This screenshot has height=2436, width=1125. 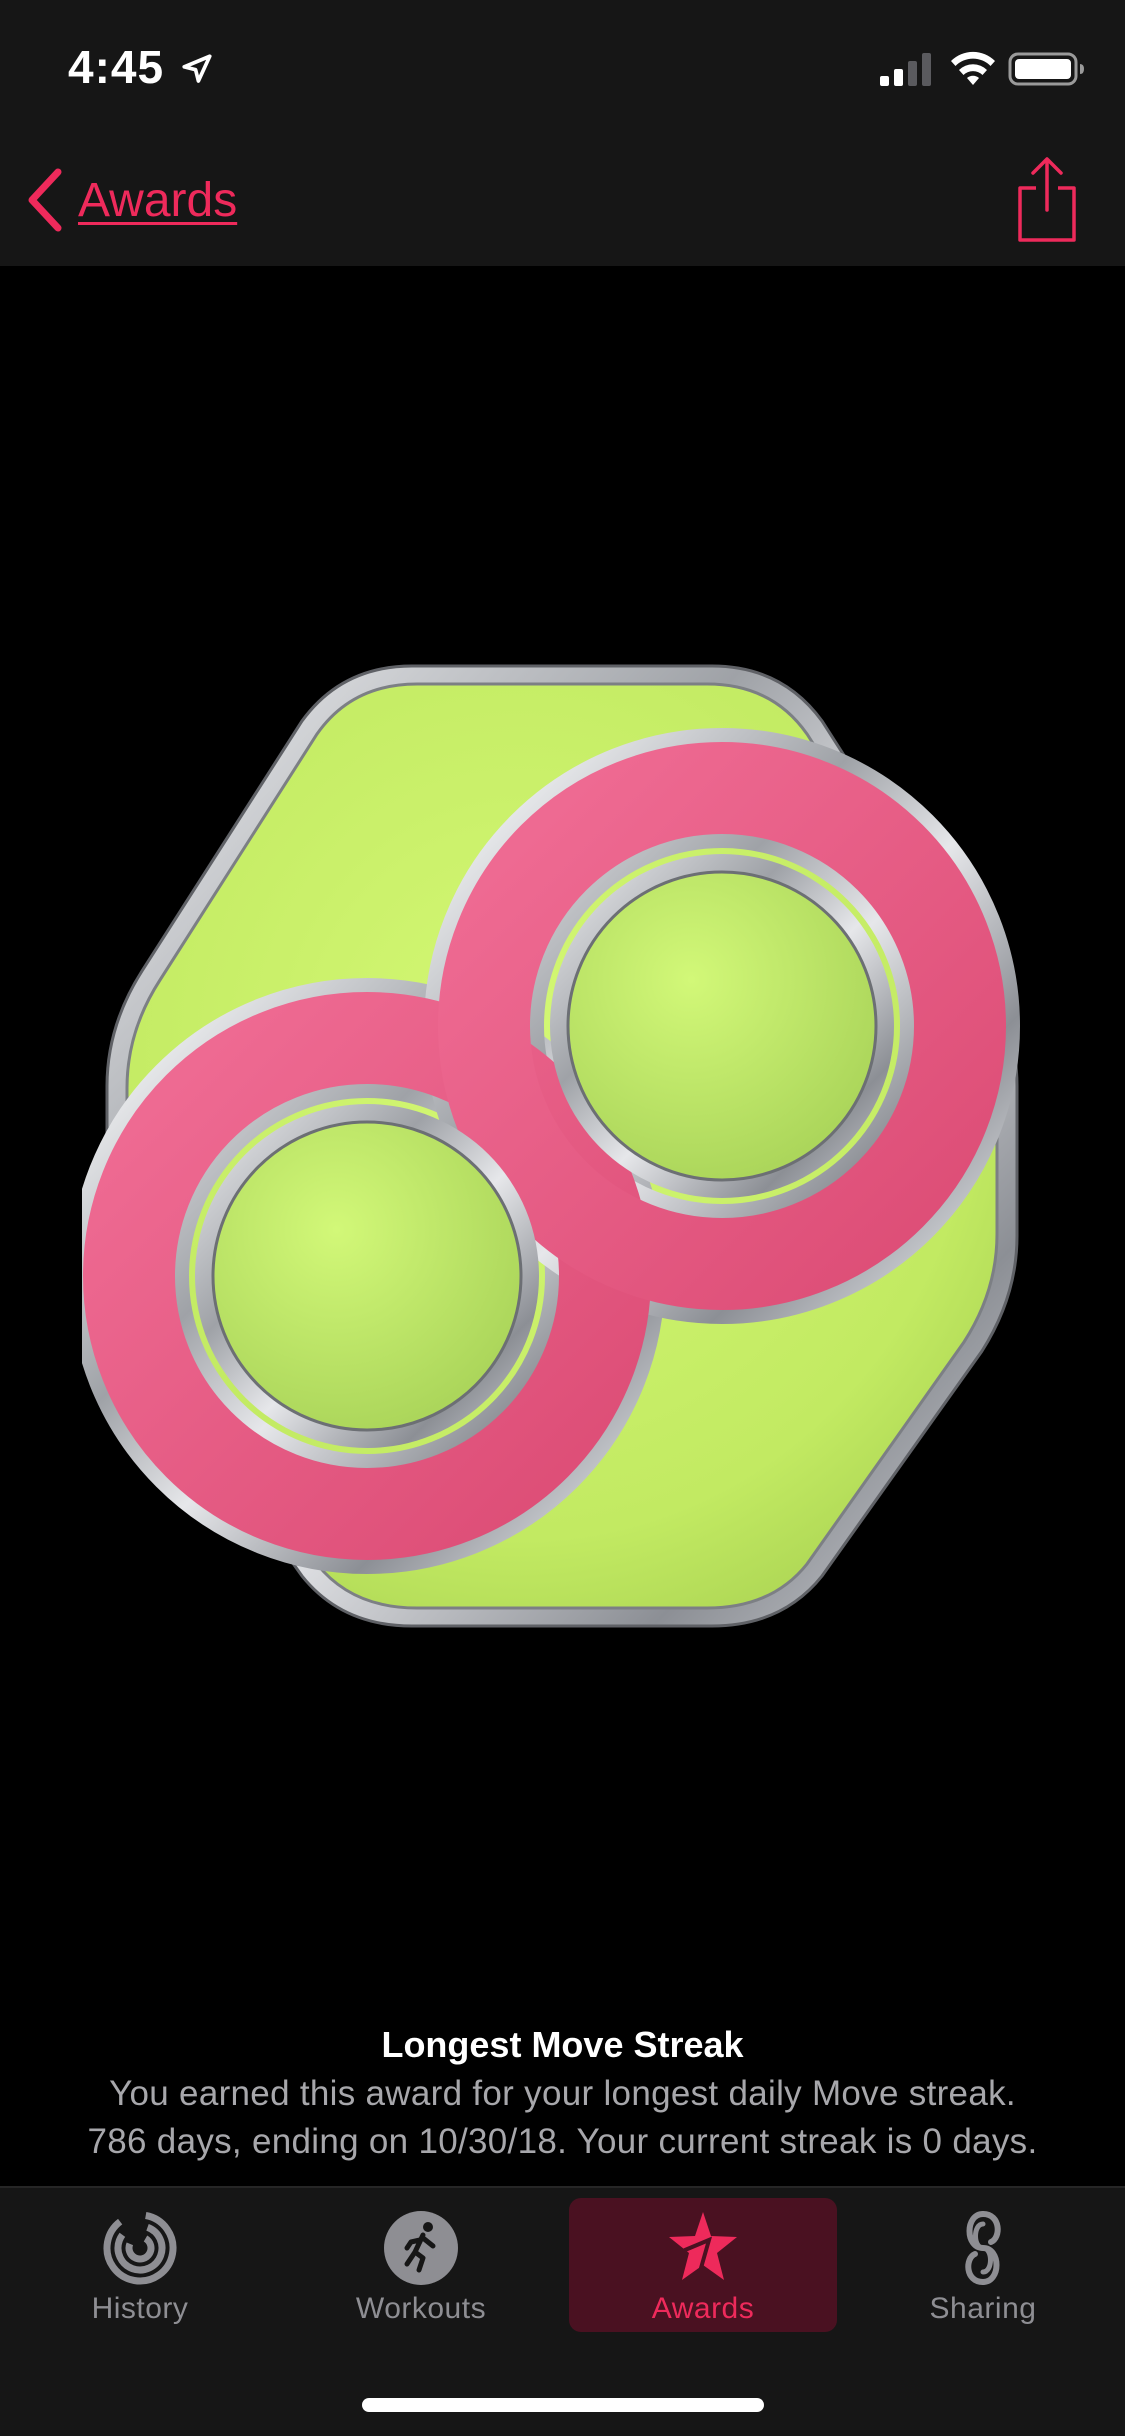 What do you see at coordinates (116, 67) in the screenshot?
I see `status-time: 4:45` at bounding box center [116, 67].